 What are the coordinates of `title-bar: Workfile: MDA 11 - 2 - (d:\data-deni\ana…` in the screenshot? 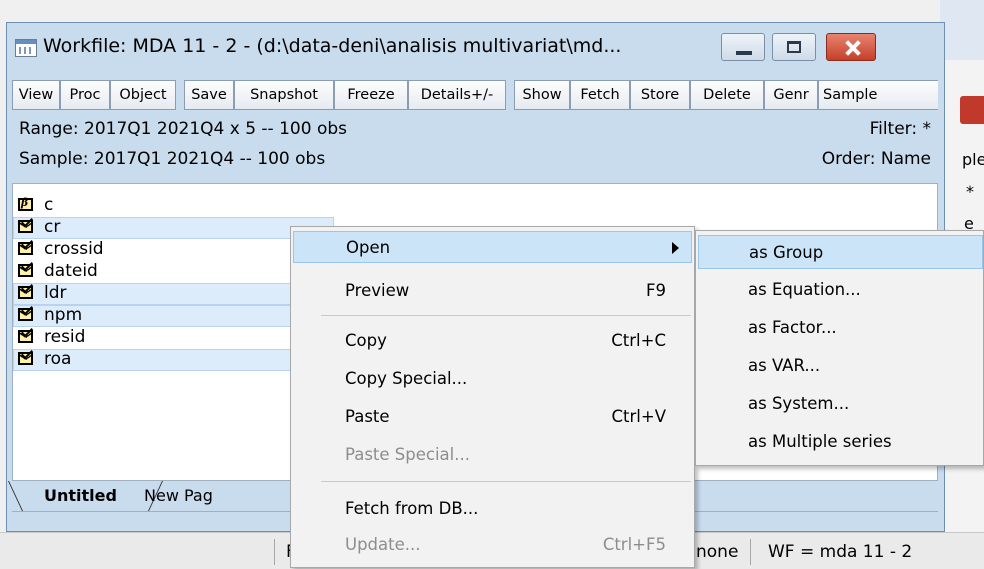 It's located at (475, 45).